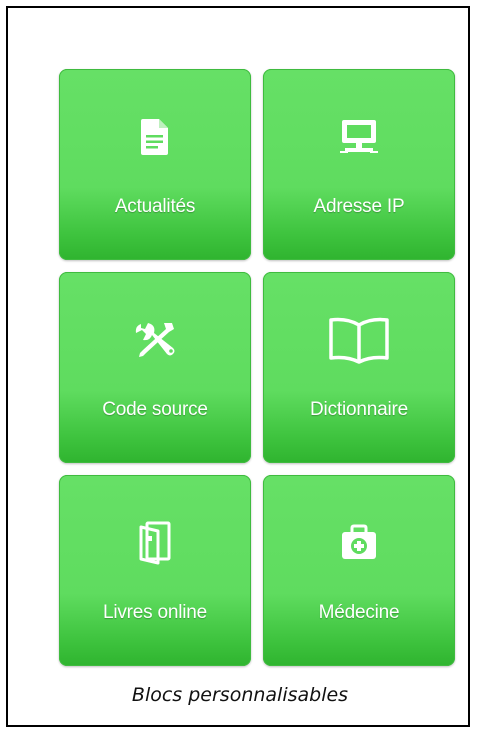 This screenshot has height=735, width=480. What do you see at coordinates (155, 543) in the screenshot?
I see `book-icon` at bounding box center [155, 543].